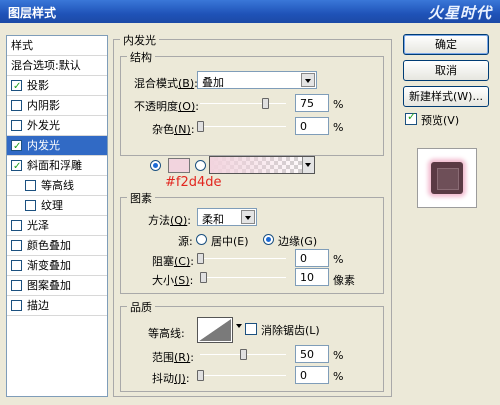  What do you see at coordinates (312, 375) in the screenshot?
I see `jitter-input: 0` at bounding box center [312, 375].